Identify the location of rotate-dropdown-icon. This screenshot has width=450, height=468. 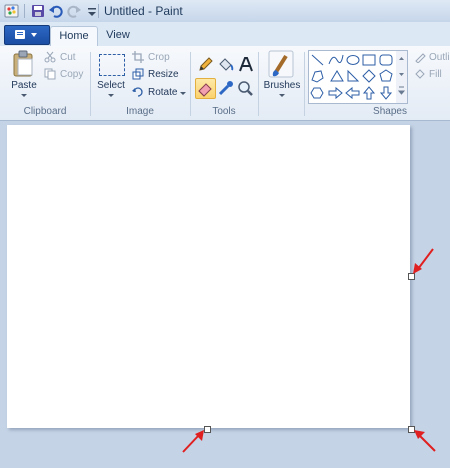
(183, 93).